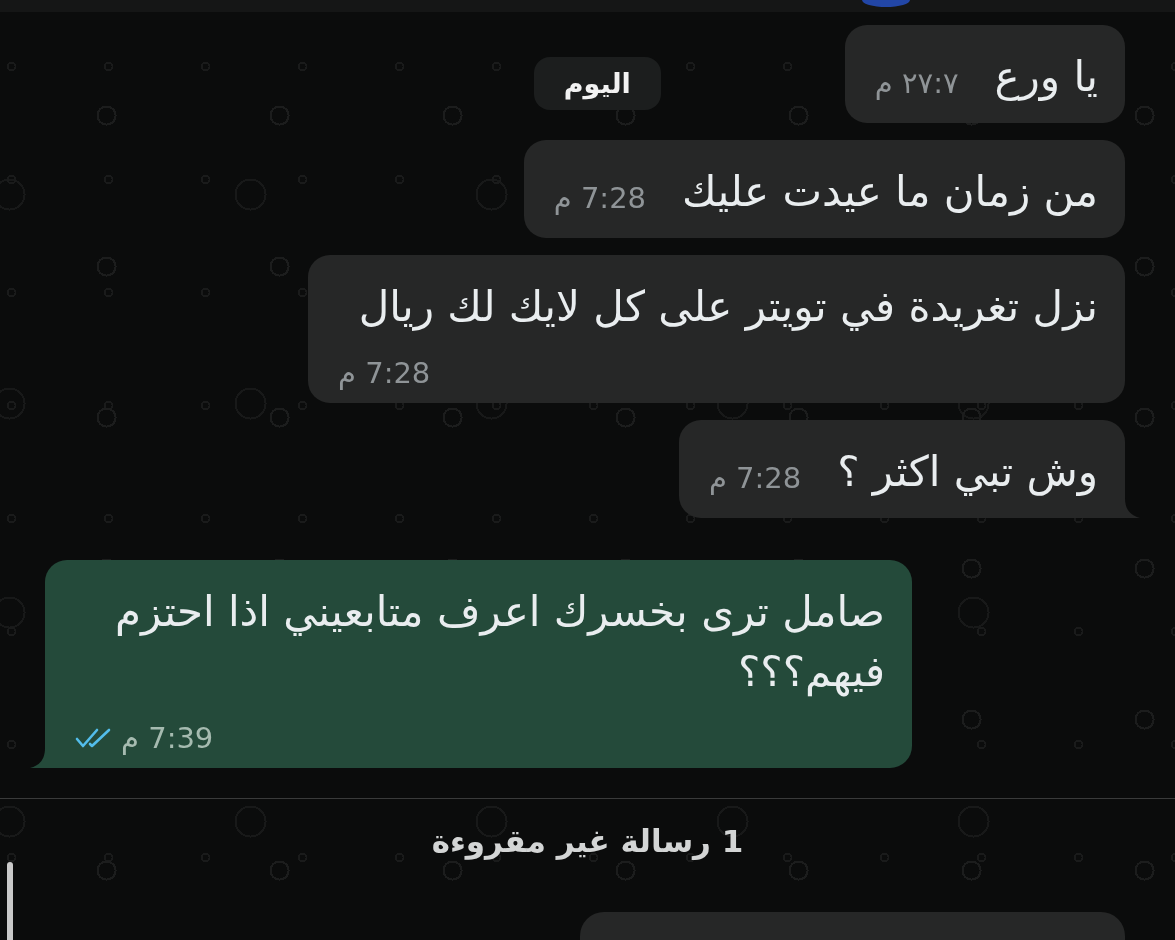  Describe the element at coordinates (890, 192) in the screenshot. I see `message-text: من زمان ما عيدت عليك` at that location.